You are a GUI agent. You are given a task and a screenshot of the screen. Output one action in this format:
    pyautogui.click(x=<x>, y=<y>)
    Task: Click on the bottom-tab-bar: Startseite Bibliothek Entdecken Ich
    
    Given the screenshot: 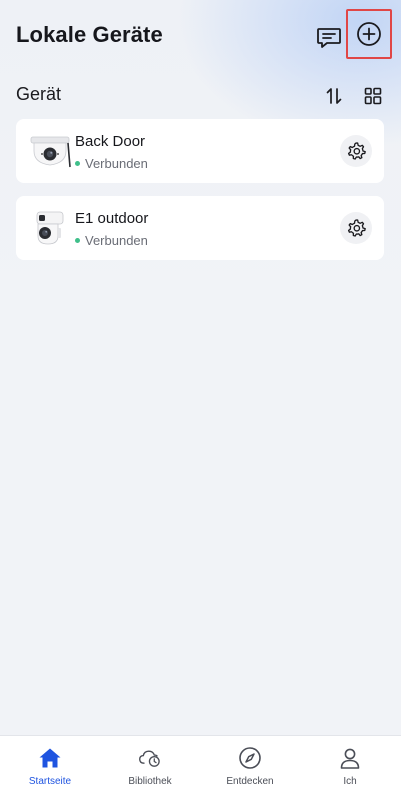 What is the action you would take?
    pyautogui.click(x=200, y=771)
    